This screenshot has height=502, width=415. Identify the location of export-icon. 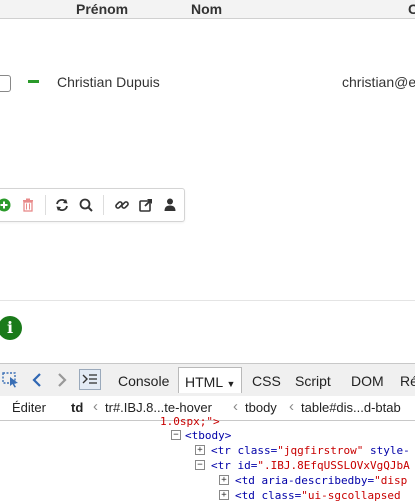
(146, 205).